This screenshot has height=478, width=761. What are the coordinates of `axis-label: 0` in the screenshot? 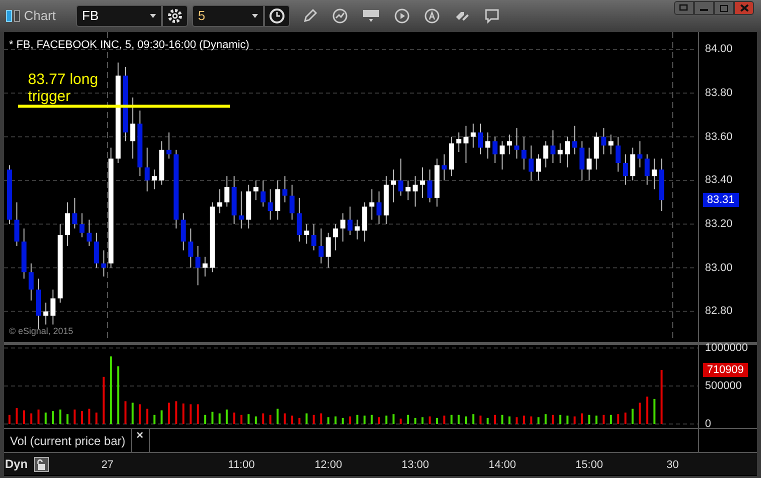 It's located at (708, 424).